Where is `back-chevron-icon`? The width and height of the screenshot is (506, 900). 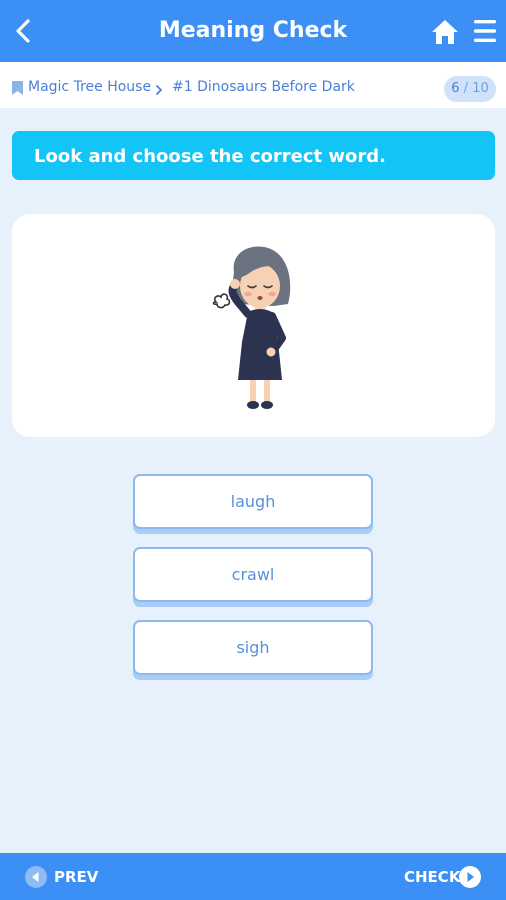
back-chevron-icon is located at coordinates (24, 31).